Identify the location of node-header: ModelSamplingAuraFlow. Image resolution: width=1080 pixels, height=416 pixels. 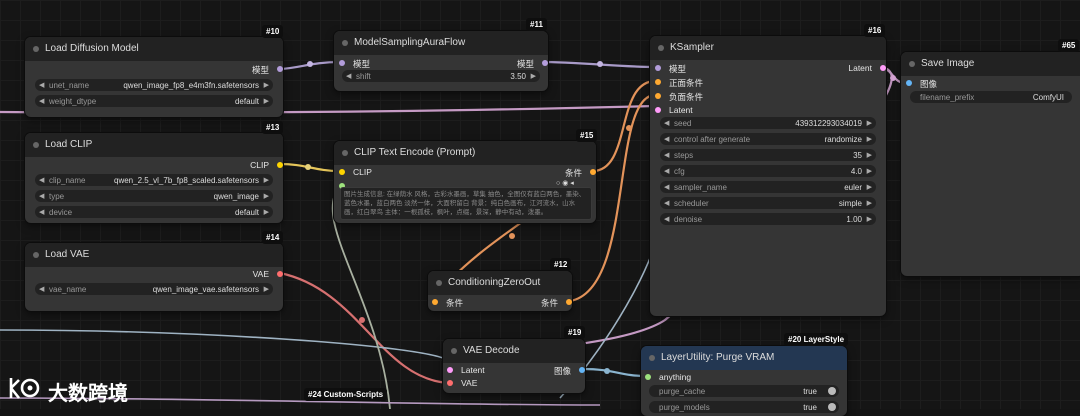
(441, 43).